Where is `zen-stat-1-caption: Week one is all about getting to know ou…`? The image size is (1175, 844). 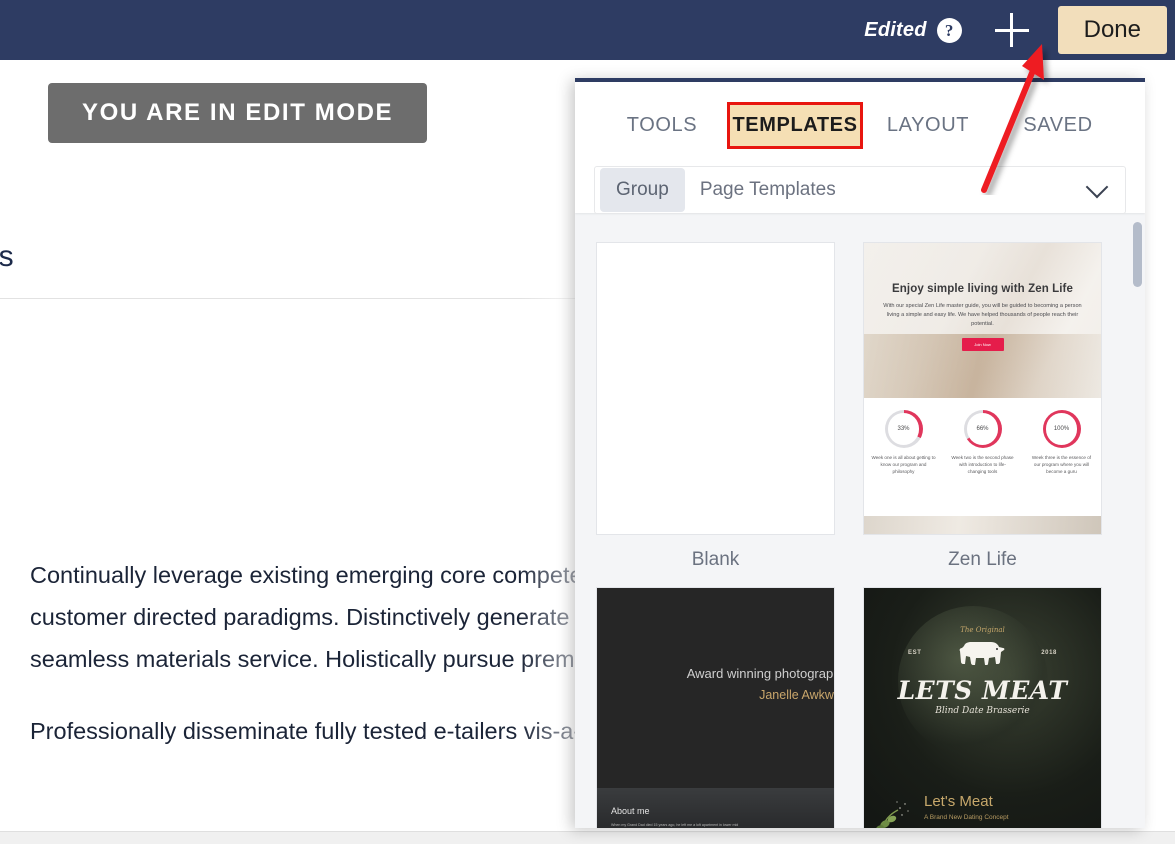 zen-stat-1-caption: Week one is all about getting to know ou… is located at coordinates (903, 464).